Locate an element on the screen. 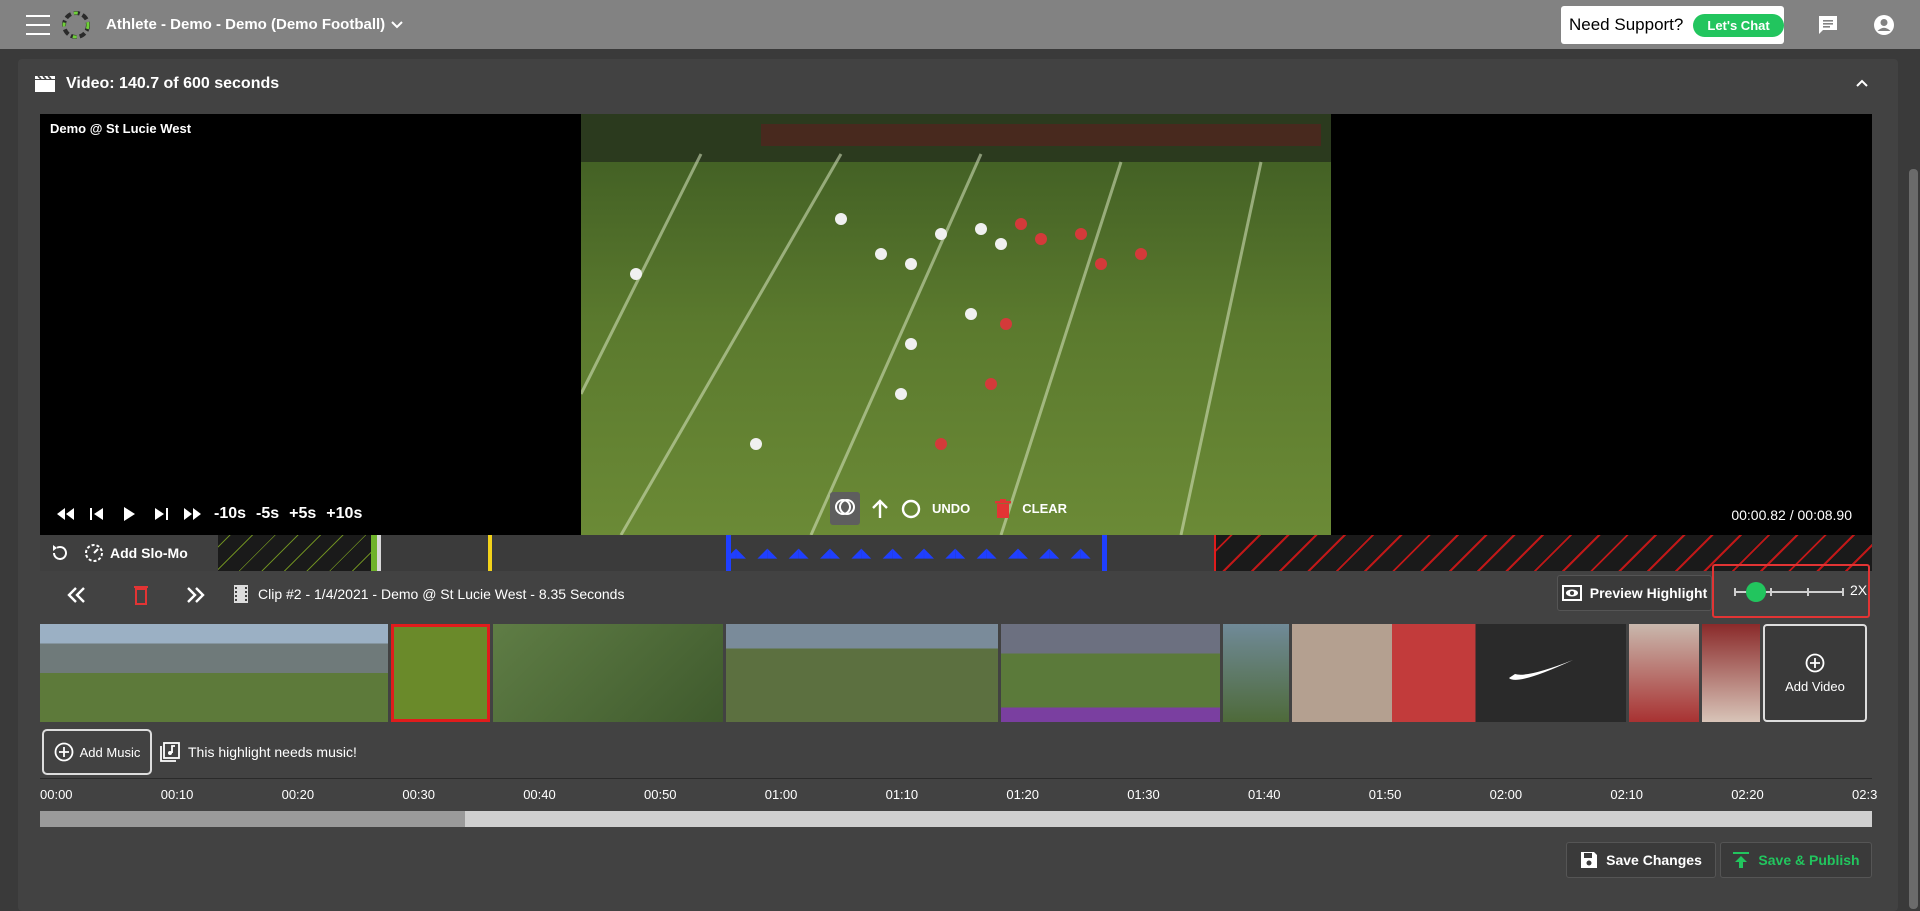 Image resolution: width=1920 pixels, height=911 pixels. ruler-tick-label: 01:40 is located at coordinates (1264, 794).